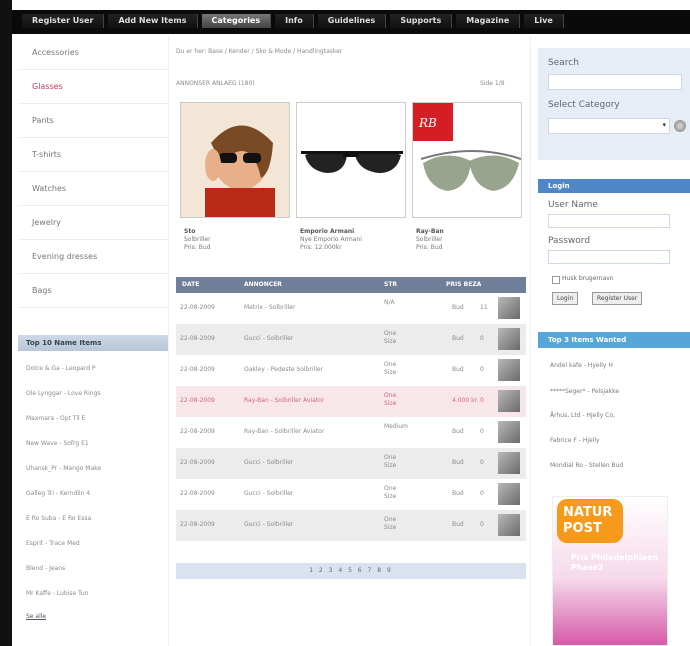  I want to click on product-caption-price: Pris: 12.000kr, so click(321, 247).